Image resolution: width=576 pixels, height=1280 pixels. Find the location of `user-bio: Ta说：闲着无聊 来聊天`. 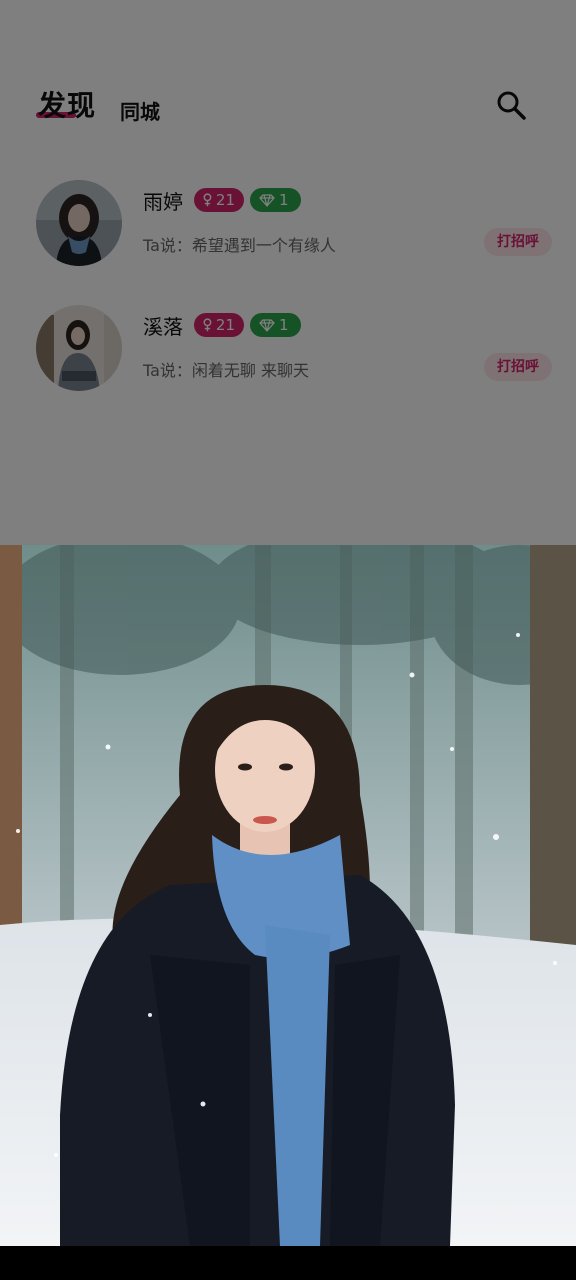

user-bio: Ta说：闲着无聊 来聊天 is located at coordinates (226, 370).